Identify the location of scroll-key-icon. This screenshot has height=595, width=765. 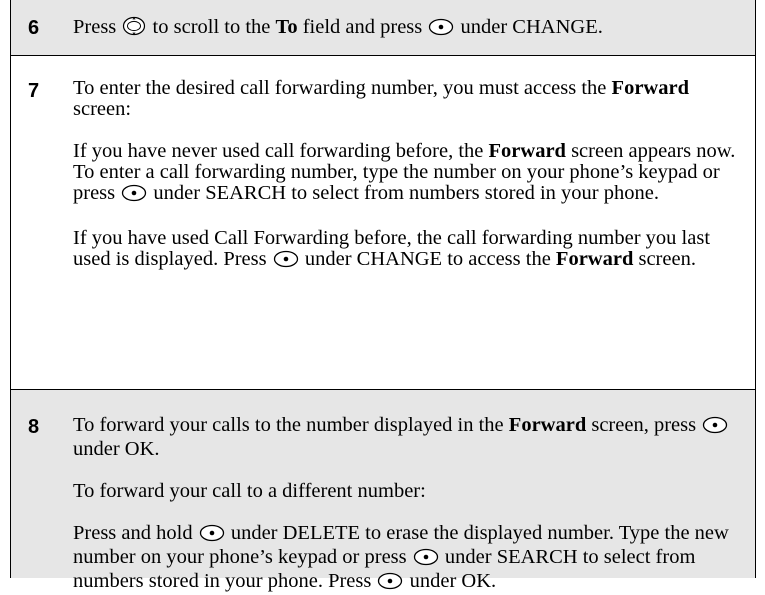
(134, 28).